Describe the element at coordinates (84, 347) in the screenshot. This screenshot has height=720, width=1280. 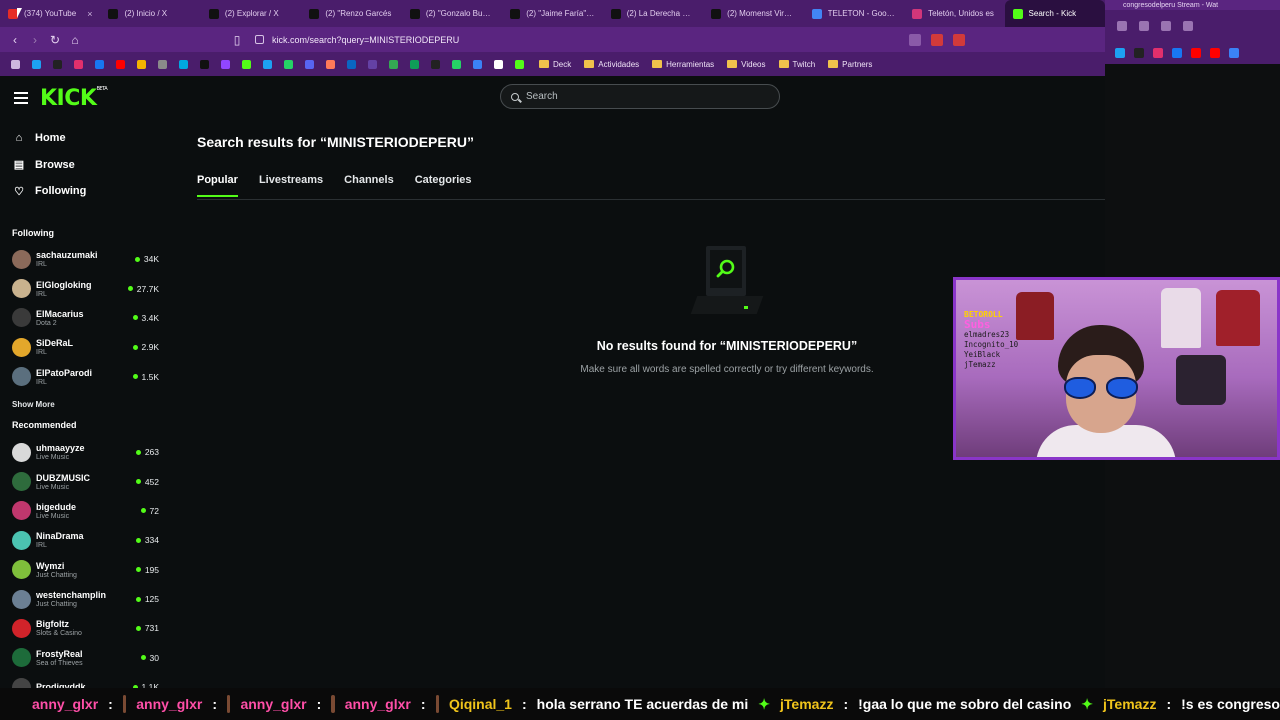
I see `channel-item: SiDeRaL IRL 2.9K` at that location.